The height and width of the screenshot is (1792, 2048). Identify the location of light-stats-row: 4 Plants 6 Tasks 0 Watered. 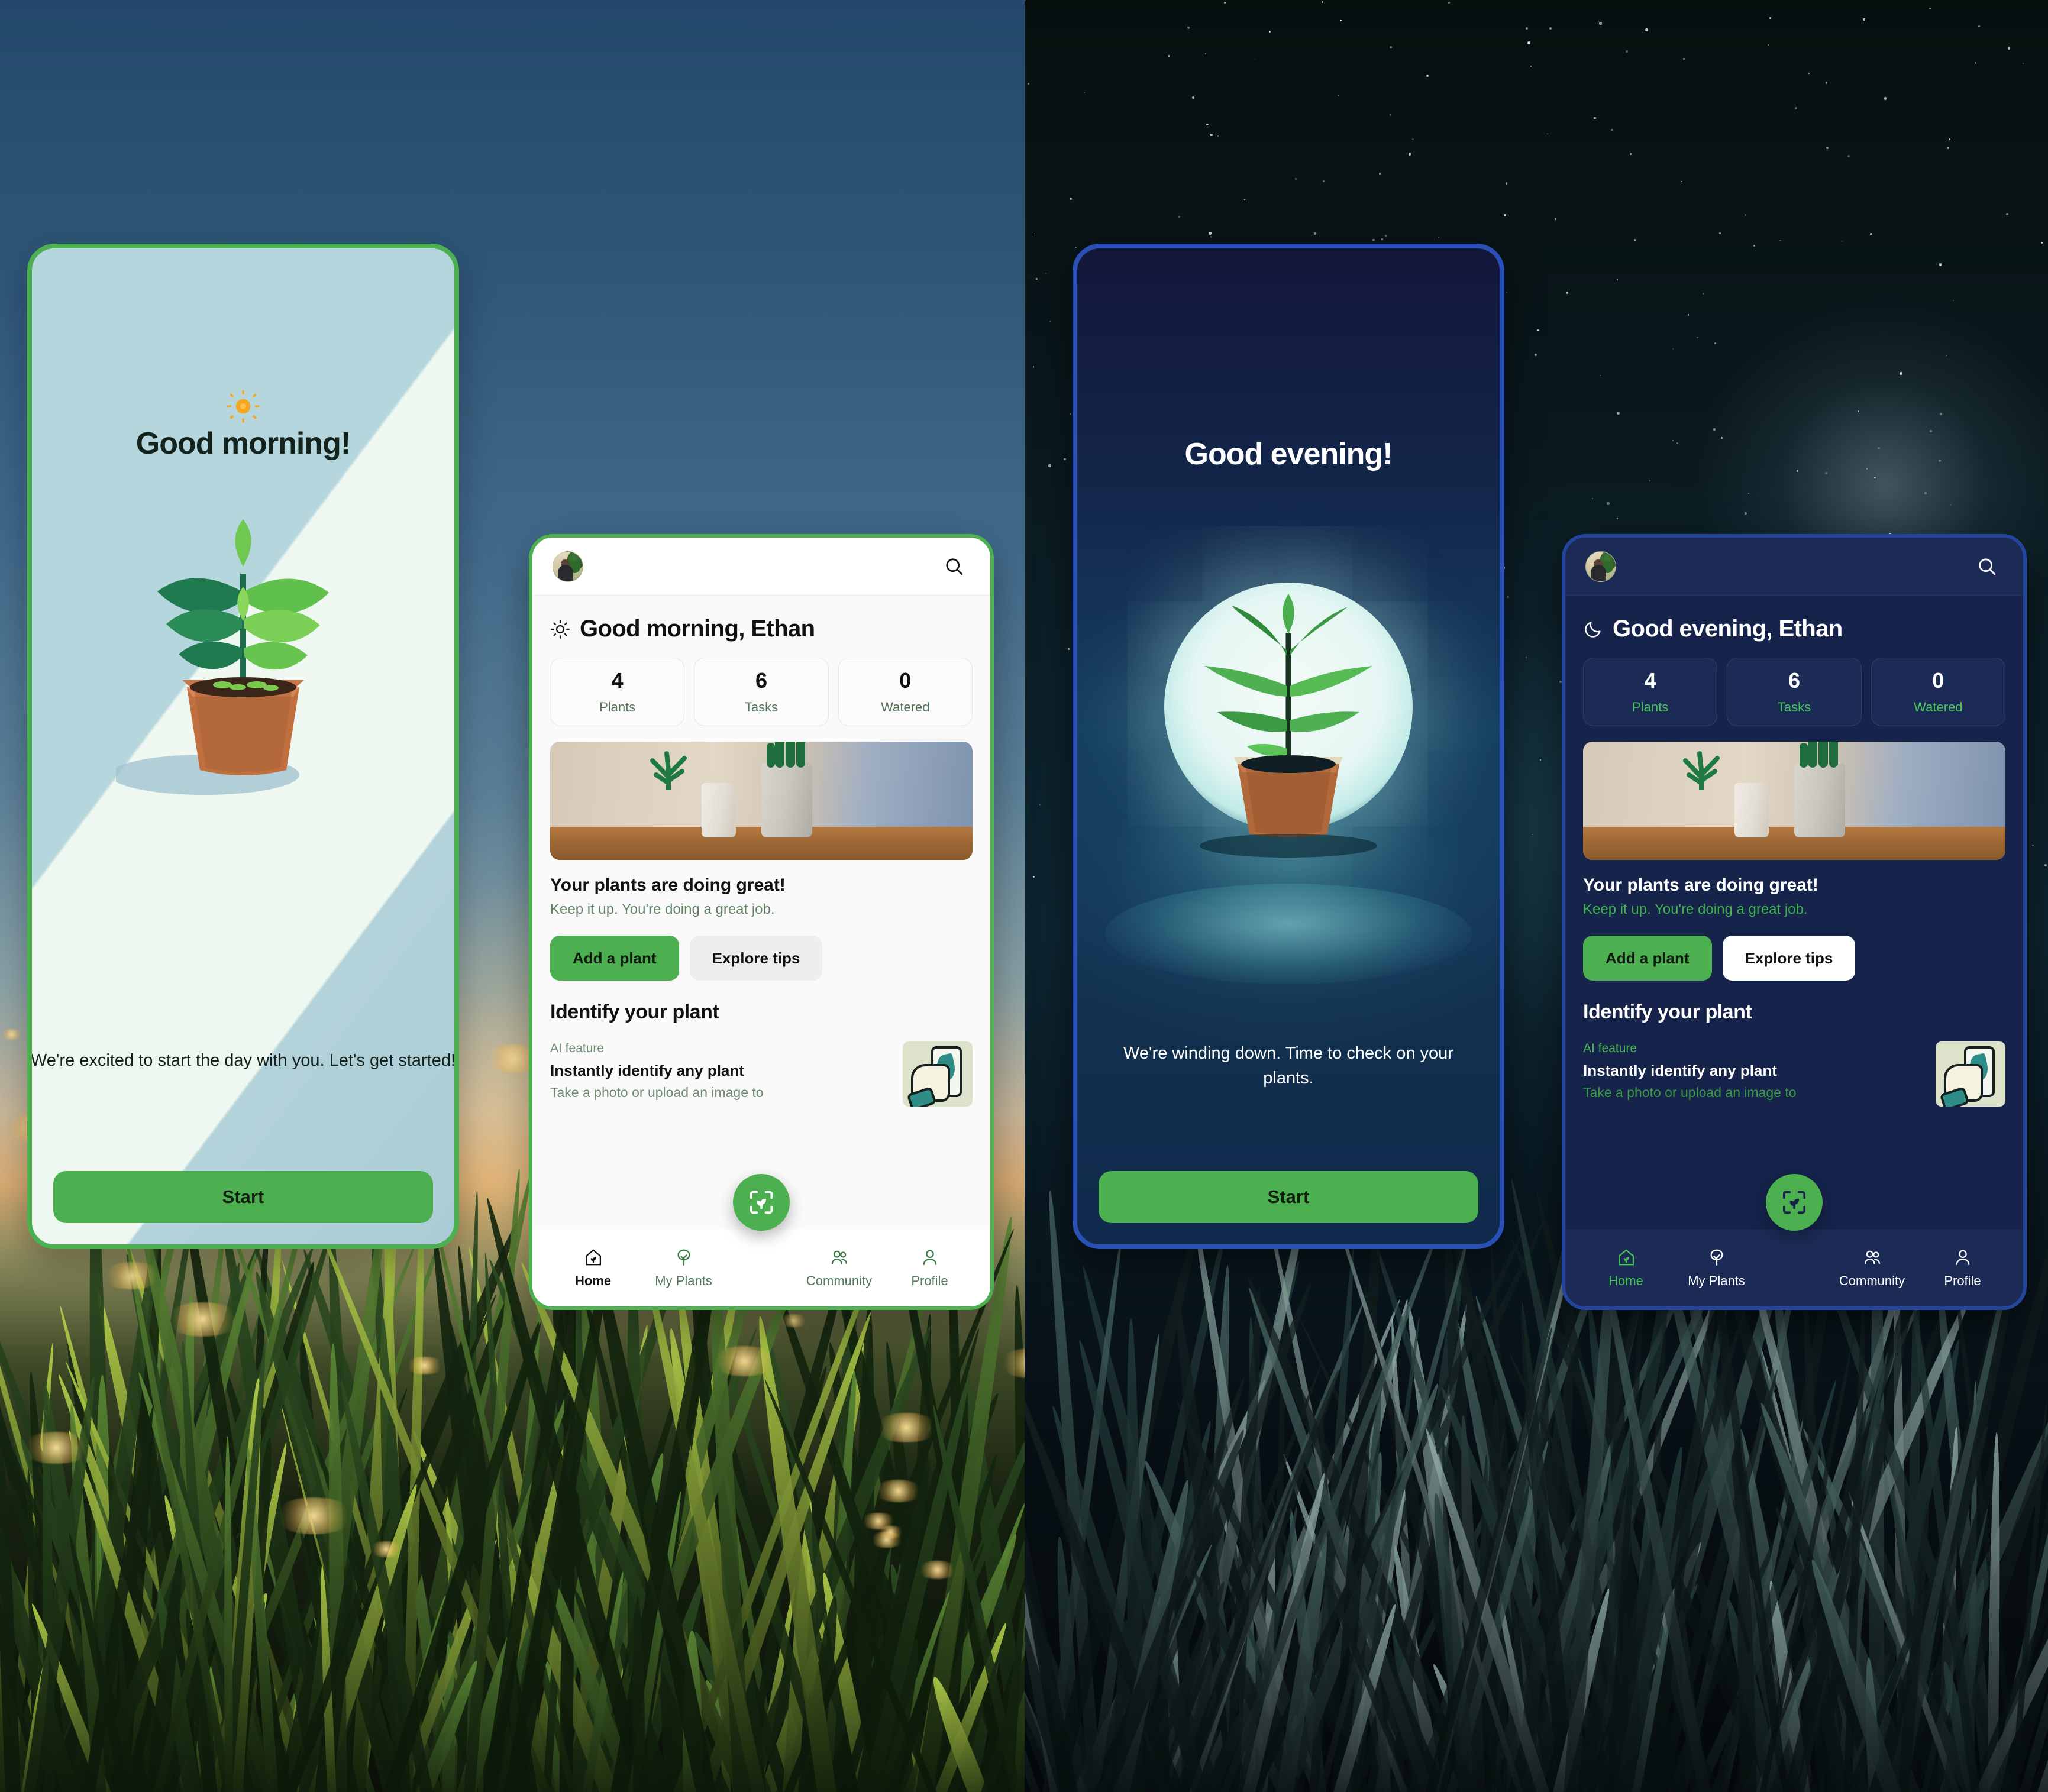
(761, 692).